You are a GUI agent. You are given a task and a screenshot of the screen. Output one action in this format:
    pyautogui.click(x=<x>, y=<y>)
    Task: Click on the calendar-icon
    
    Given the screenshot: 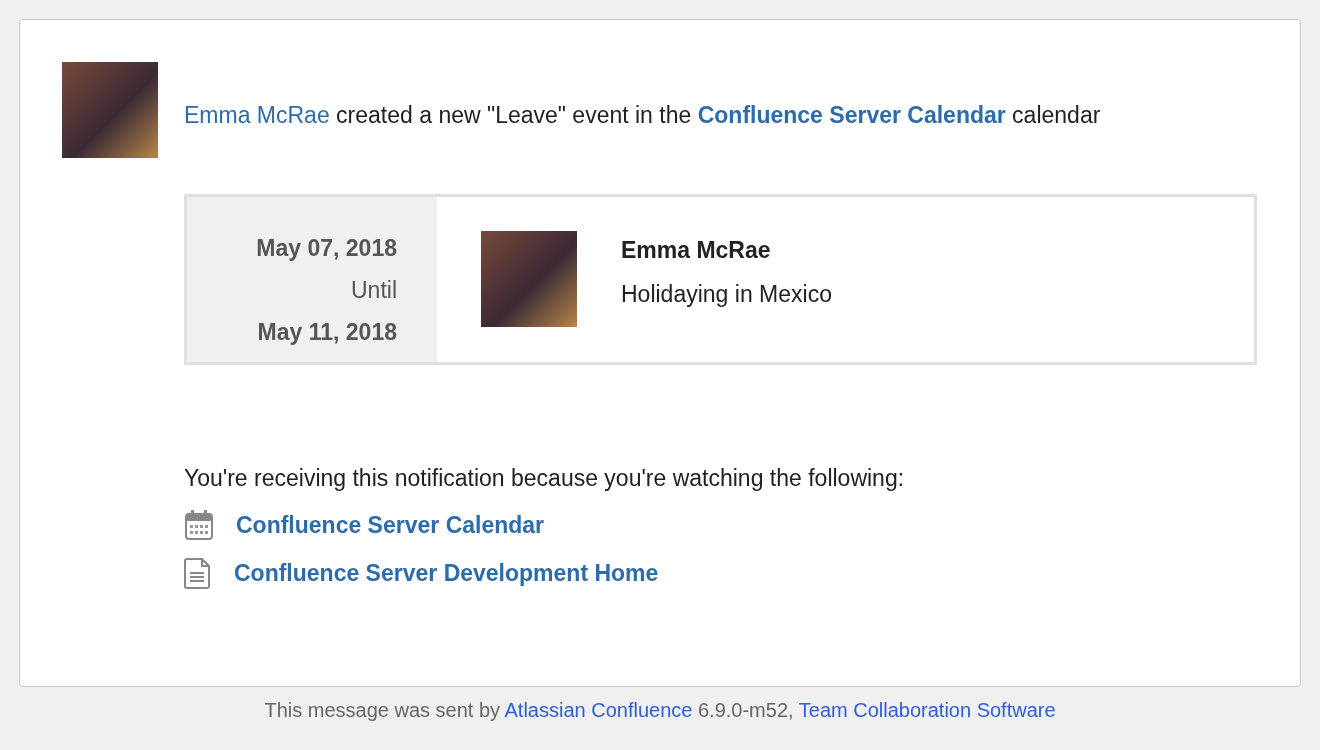 What is the action you would take?
    pyautogui.click(x=199, y=525)
    